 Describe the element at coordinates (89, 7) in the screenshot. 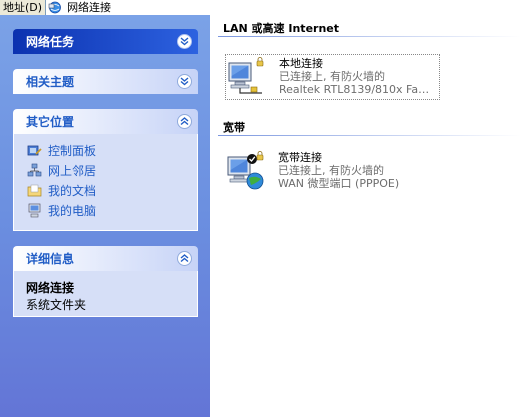

I see `address-value: 网络连接` at that location.